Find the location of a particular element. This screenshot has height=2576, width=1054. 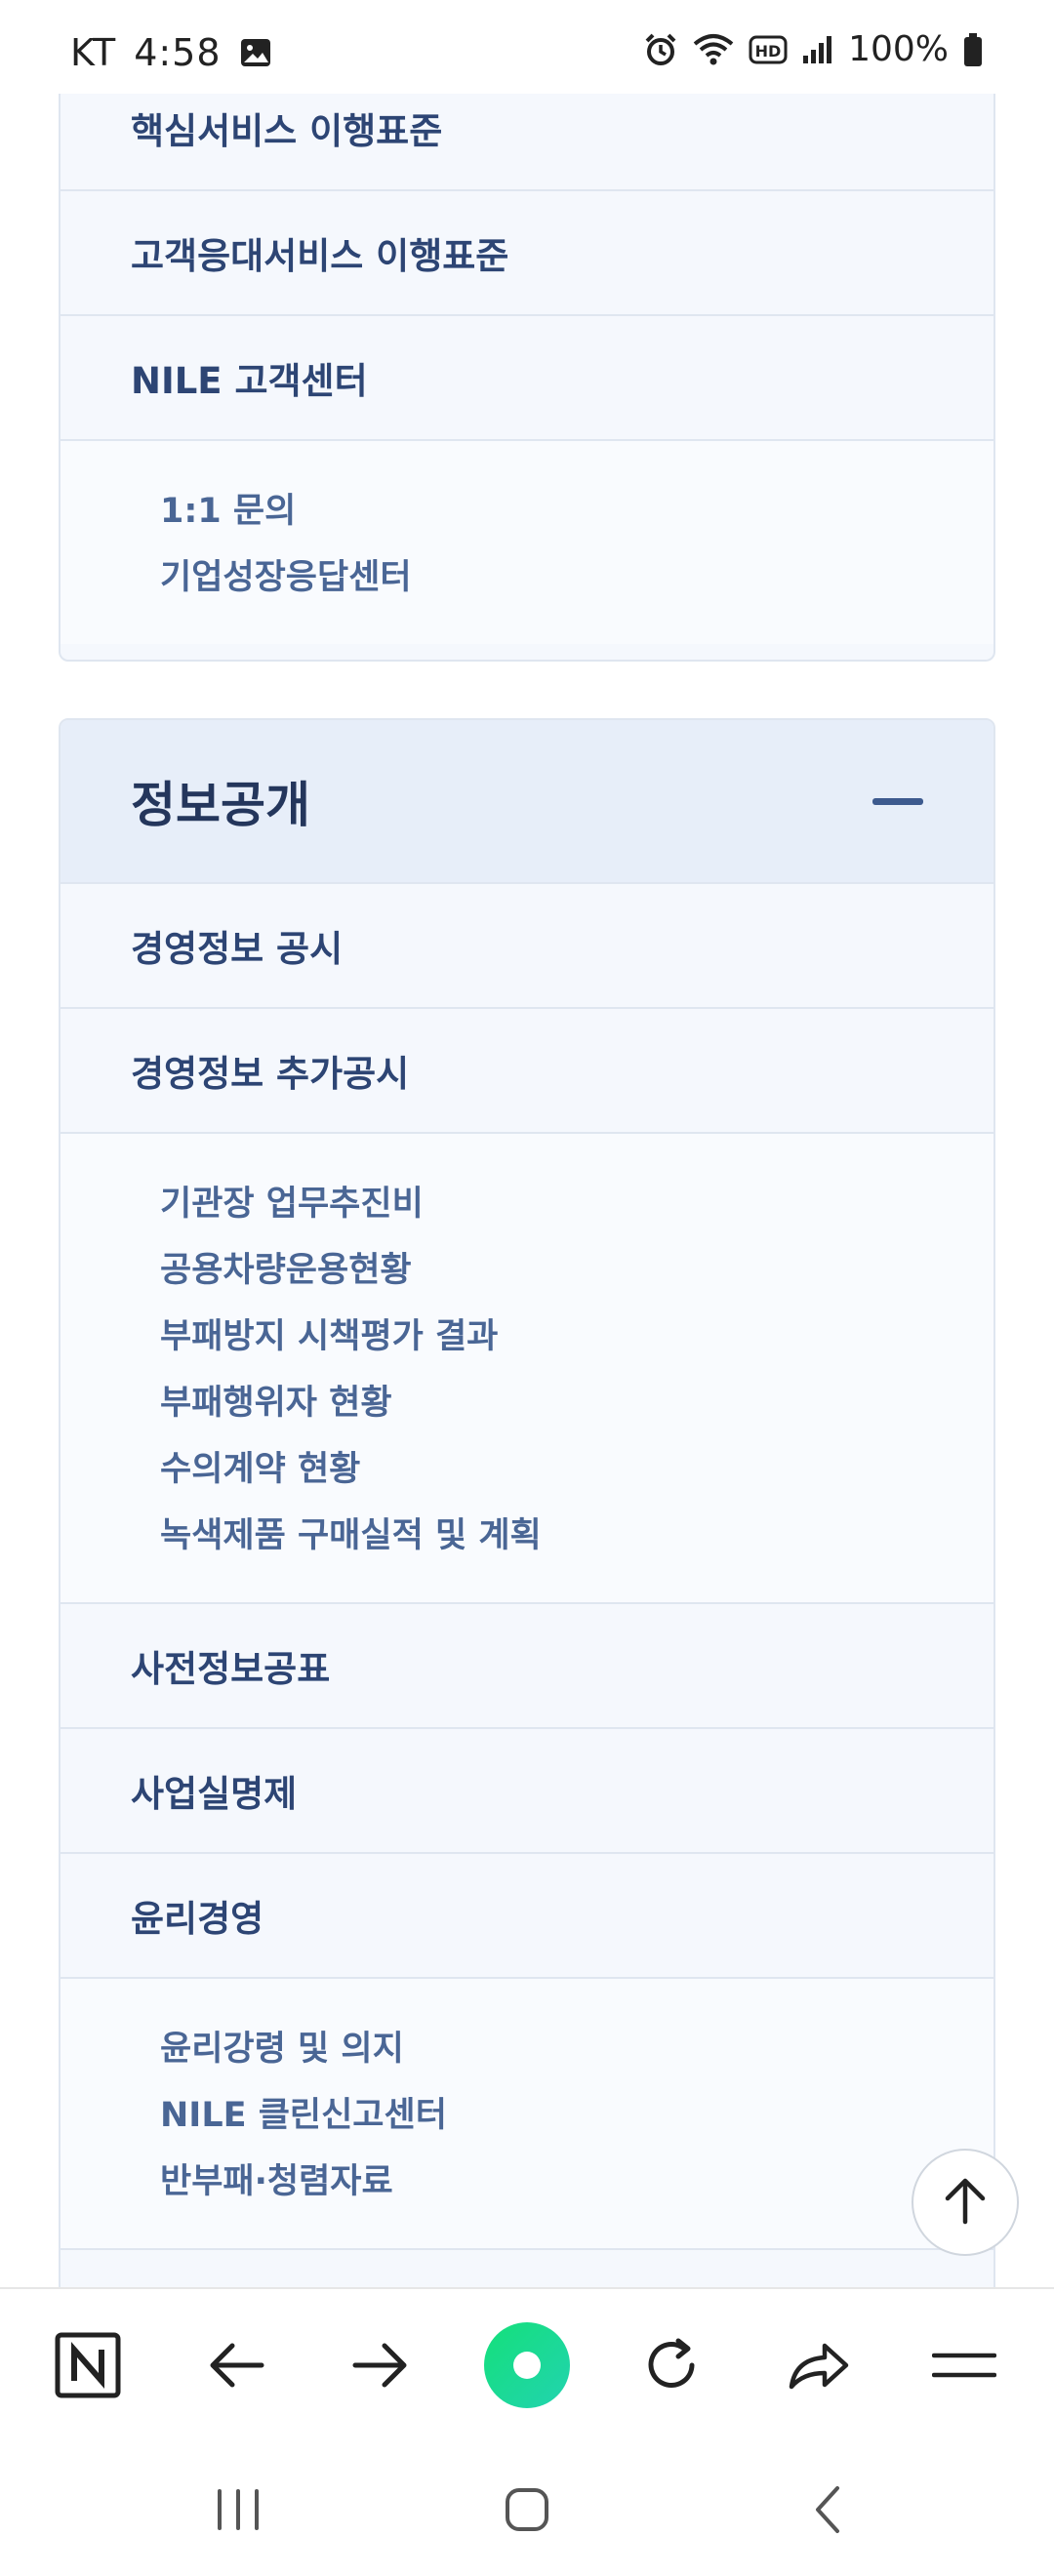

back-button is located at coordinates (236, 2367).